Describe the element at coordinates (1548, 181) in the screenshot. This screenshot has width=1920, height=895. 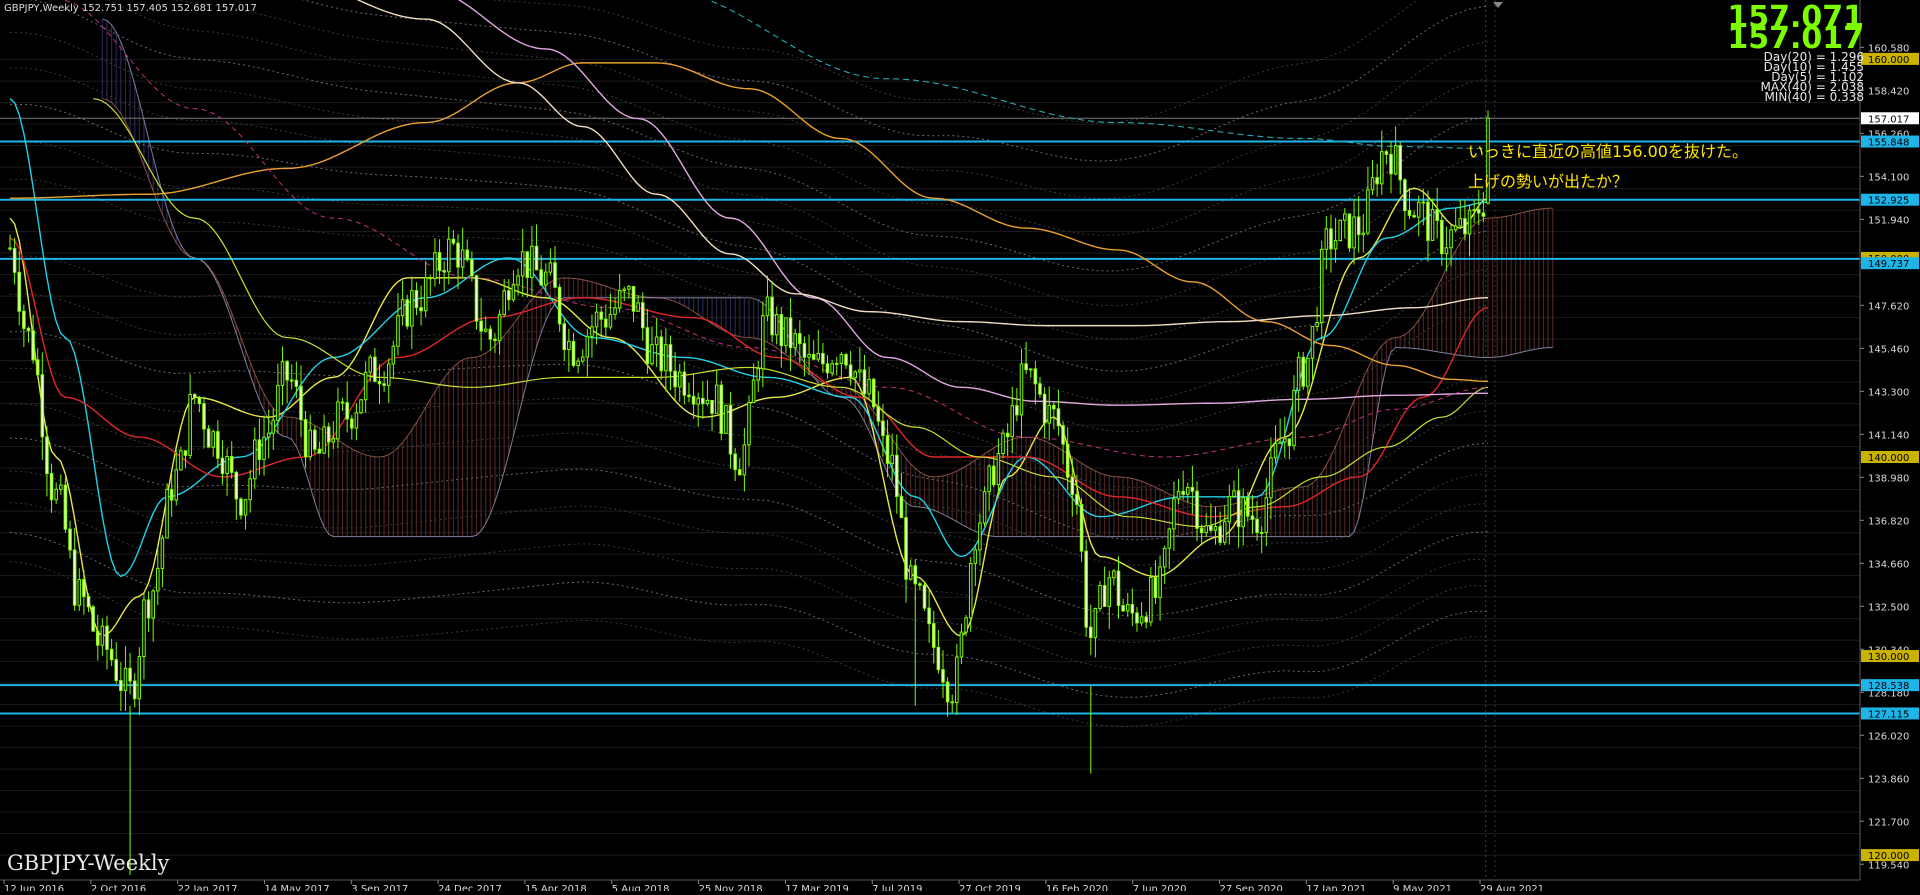
I see `annotation-line-2: 上げの勢いが出たか？` at that location.